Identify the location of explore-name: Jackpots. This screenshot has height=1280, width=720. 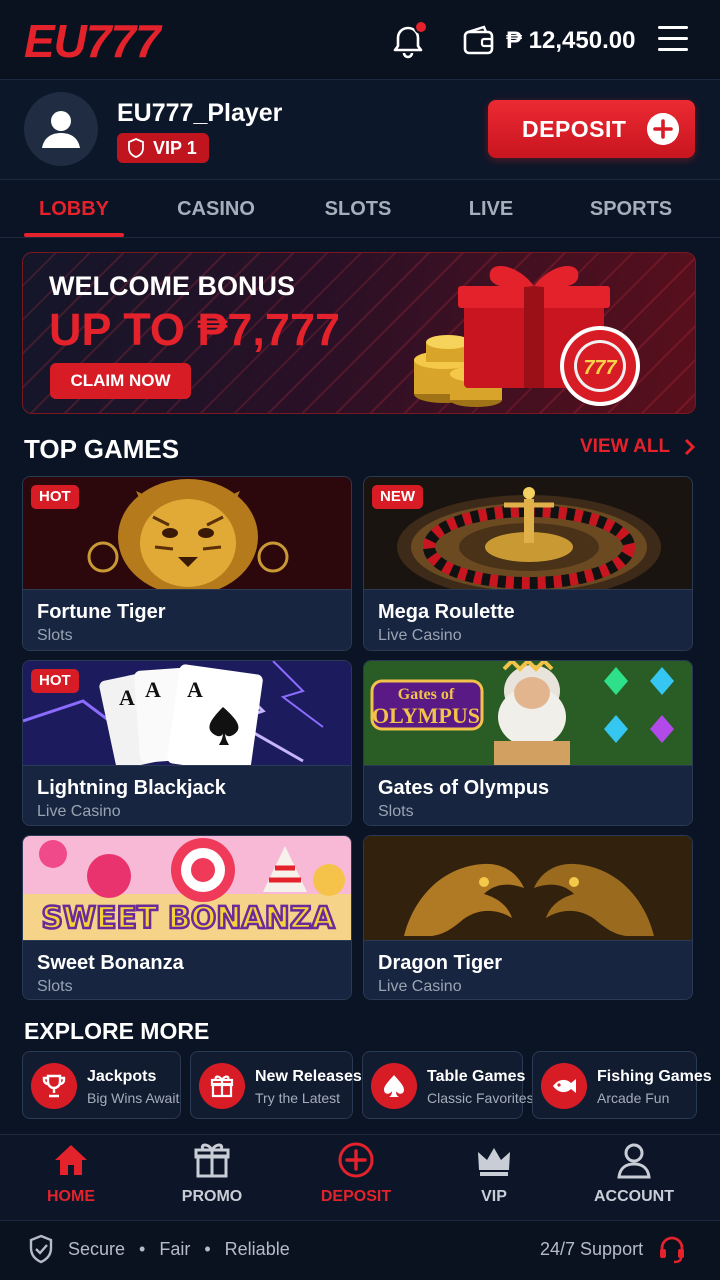
(122, 1076).